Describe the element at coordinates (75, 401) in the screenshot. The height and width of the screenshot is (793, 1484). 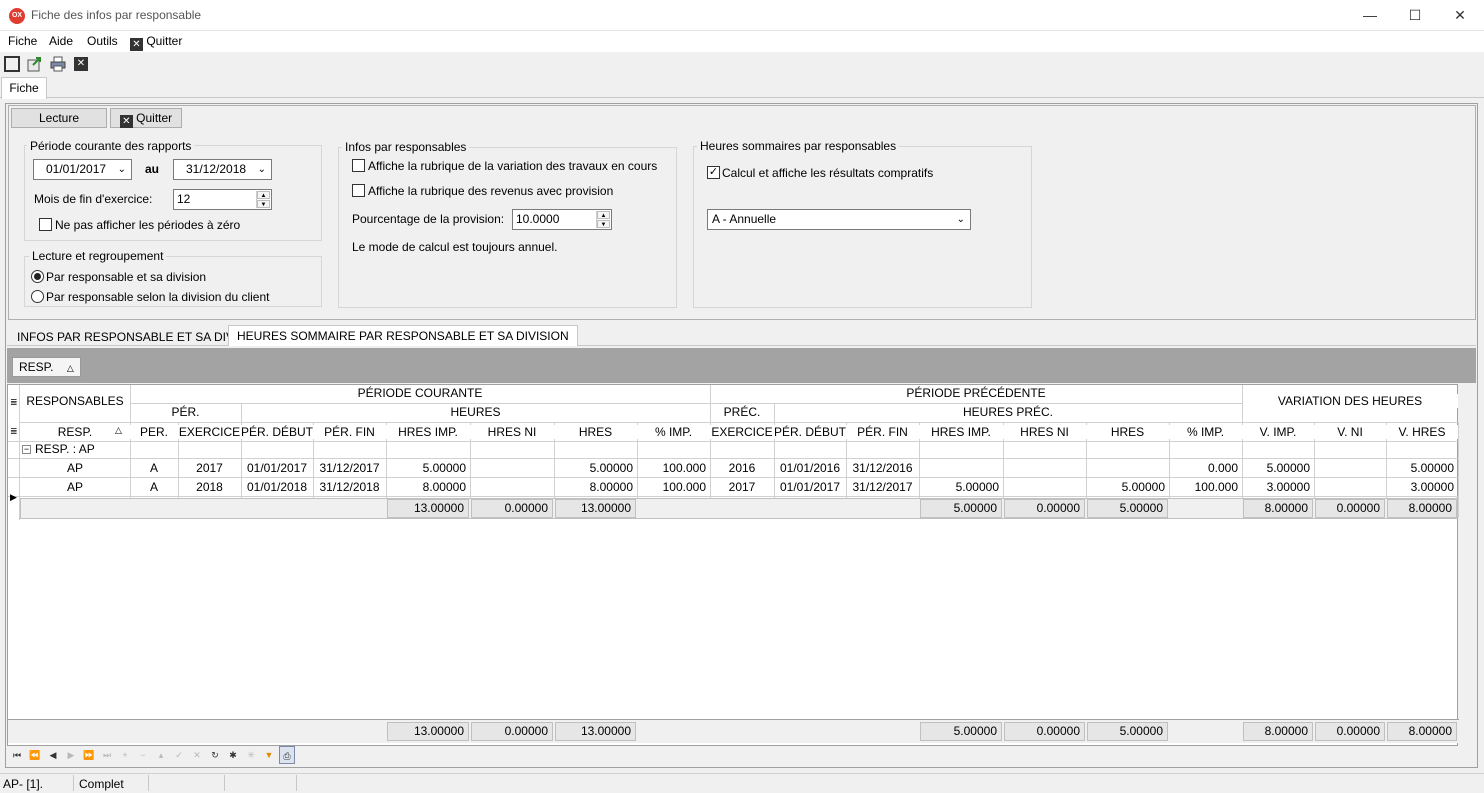
I see `band-responsables: RESPONSABLES` at that location.